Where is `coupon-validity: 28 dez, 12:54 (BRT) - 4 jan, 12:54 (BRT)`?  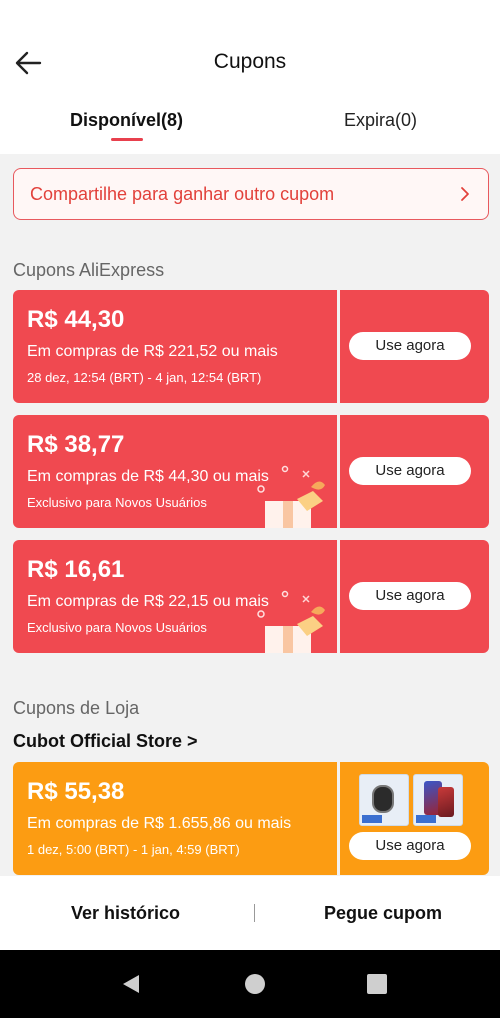 coupon-validity: 28 dez, 12:54 (BRT) - 4 jan, 12:54 (BRT) is located at coordinates (144, 377).